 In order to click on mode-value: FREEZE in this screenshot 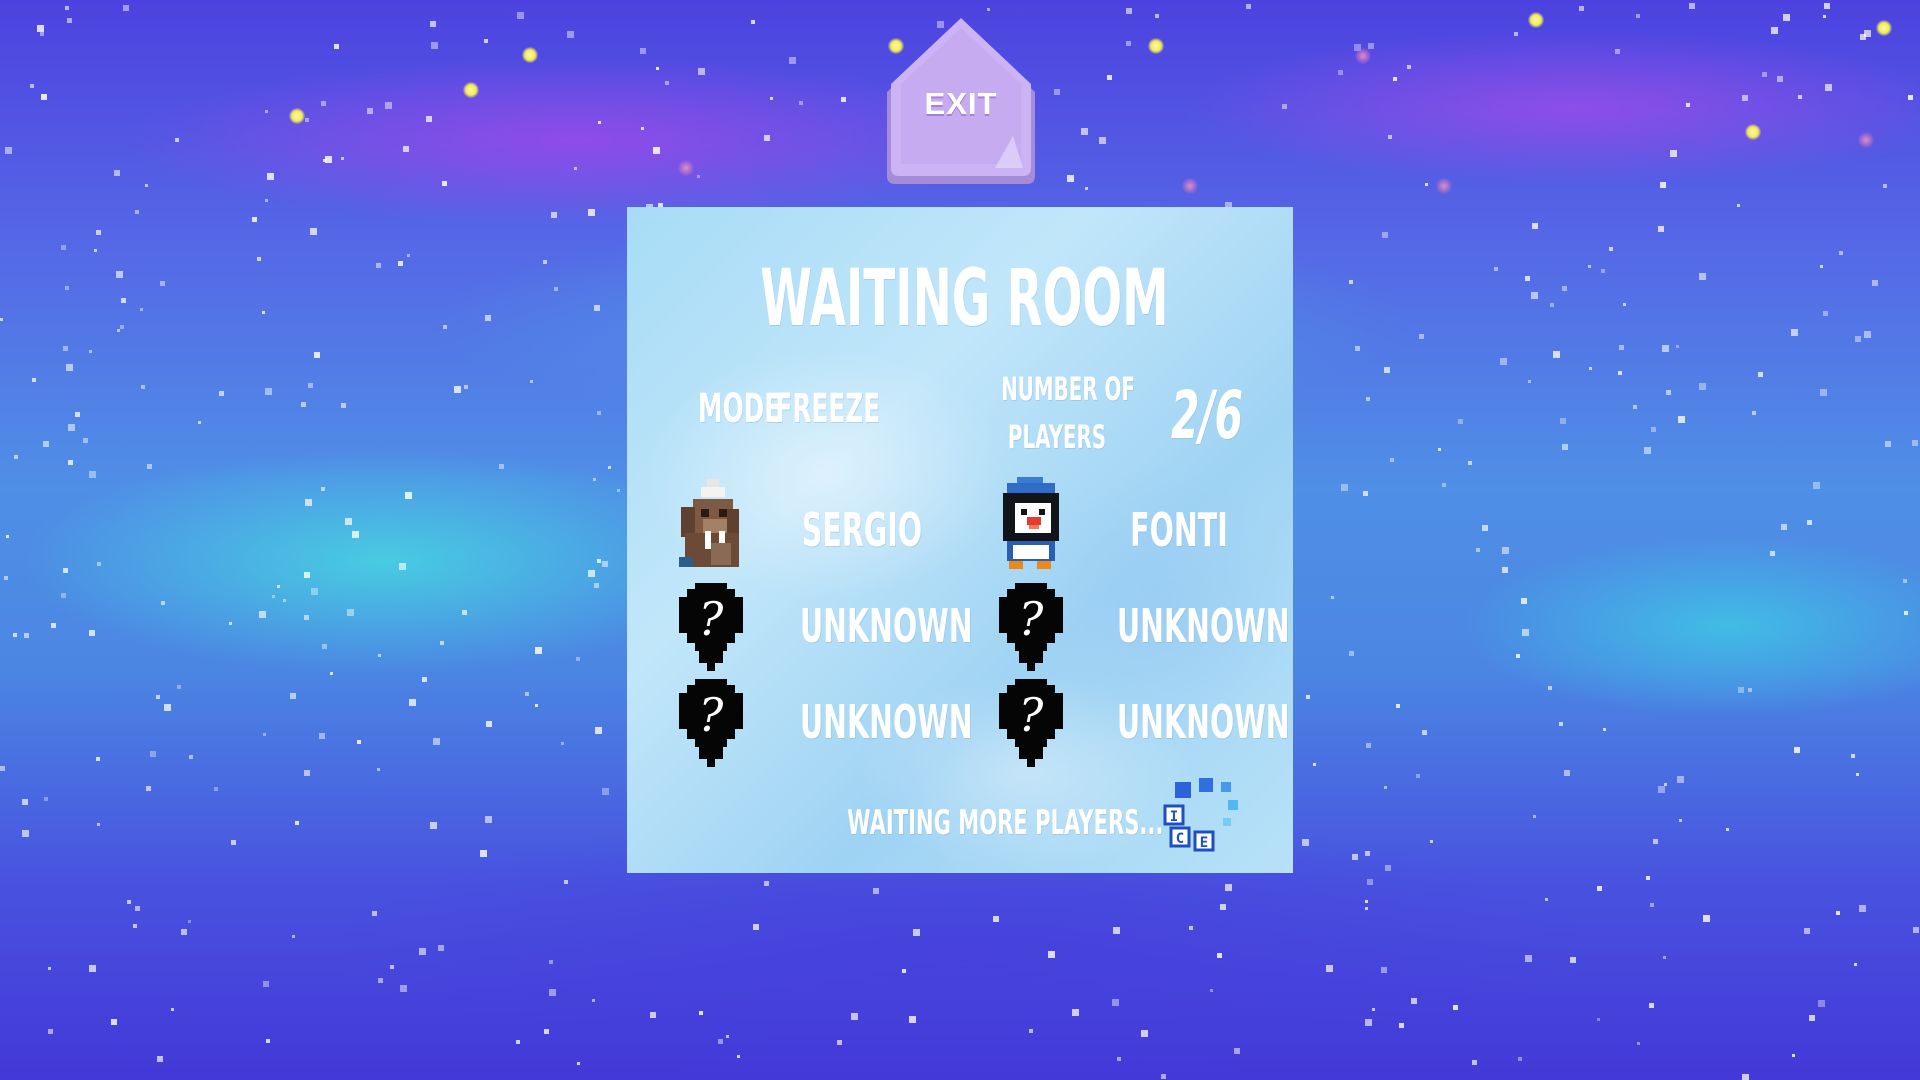, I will do `click(828, 409)`.